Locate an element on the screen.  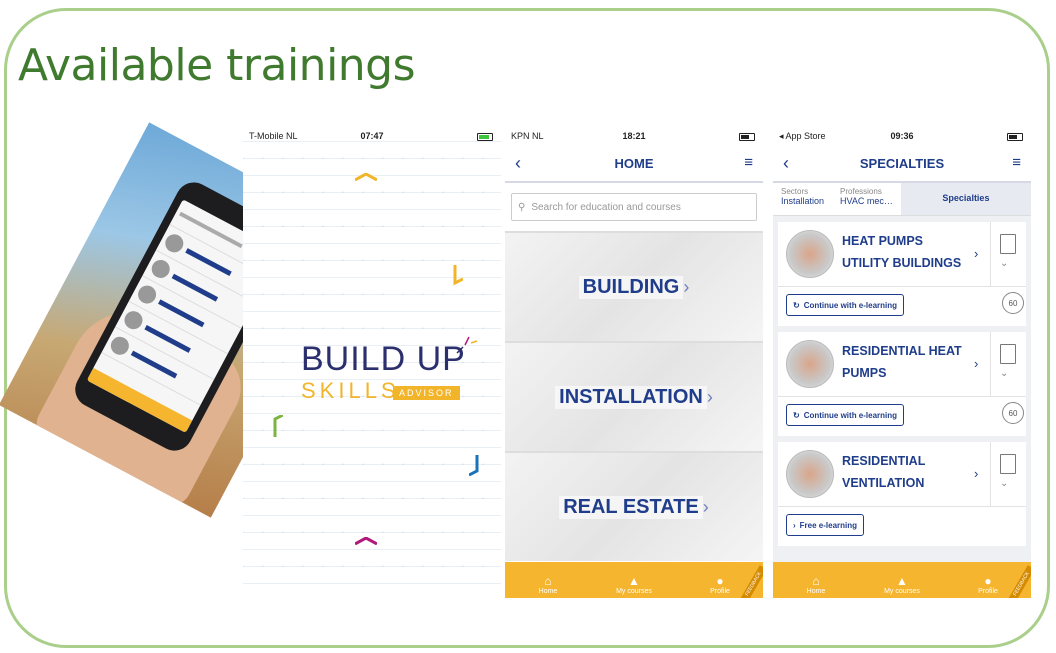
logo-mark-yellow is located at coordinates (366, 177).